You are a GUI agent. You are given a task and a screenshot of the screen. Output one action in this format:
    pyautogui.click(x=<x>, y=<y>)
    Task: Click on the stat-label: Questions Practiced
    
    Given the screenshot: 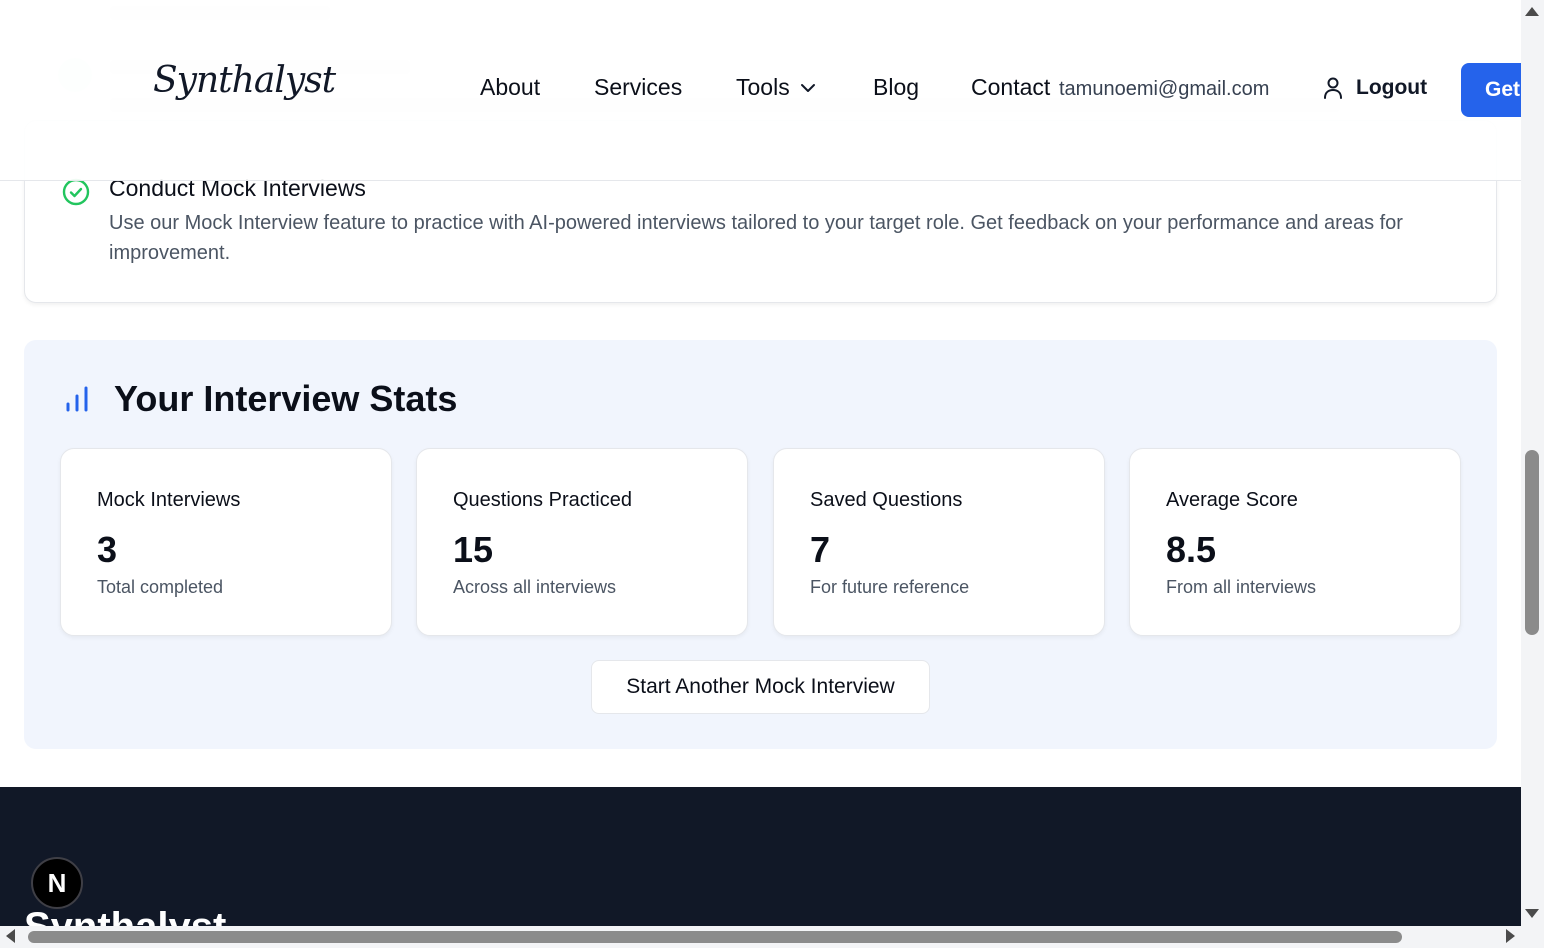 What is the action you would take?
    pyautogui.click(x=542, y=500)
    